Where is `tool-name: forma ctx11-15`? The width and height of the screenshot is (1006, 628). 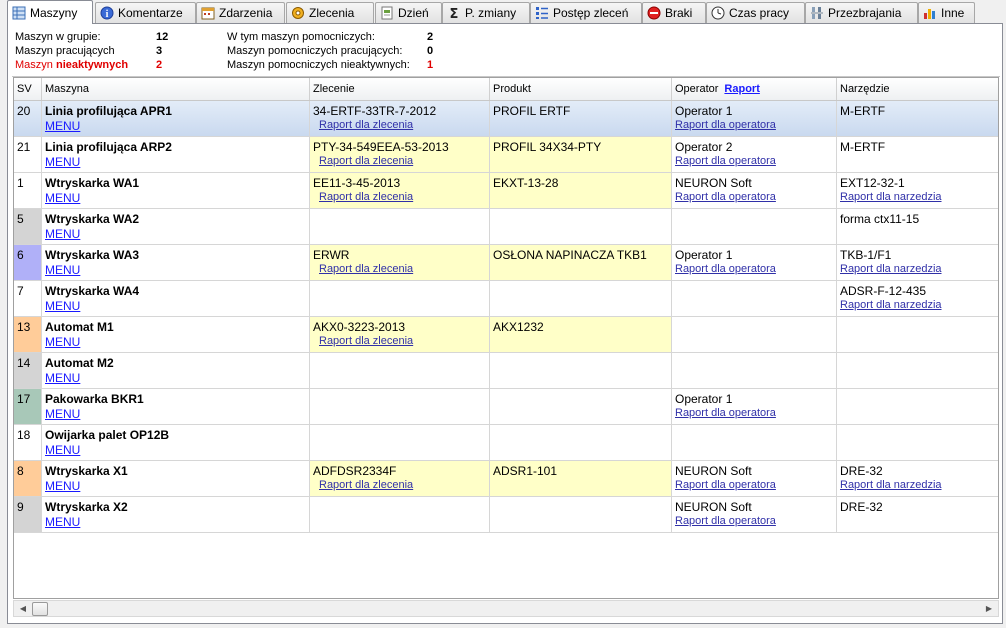 tool-name: forma ctx11-15 is located at coordinates (880, 219).